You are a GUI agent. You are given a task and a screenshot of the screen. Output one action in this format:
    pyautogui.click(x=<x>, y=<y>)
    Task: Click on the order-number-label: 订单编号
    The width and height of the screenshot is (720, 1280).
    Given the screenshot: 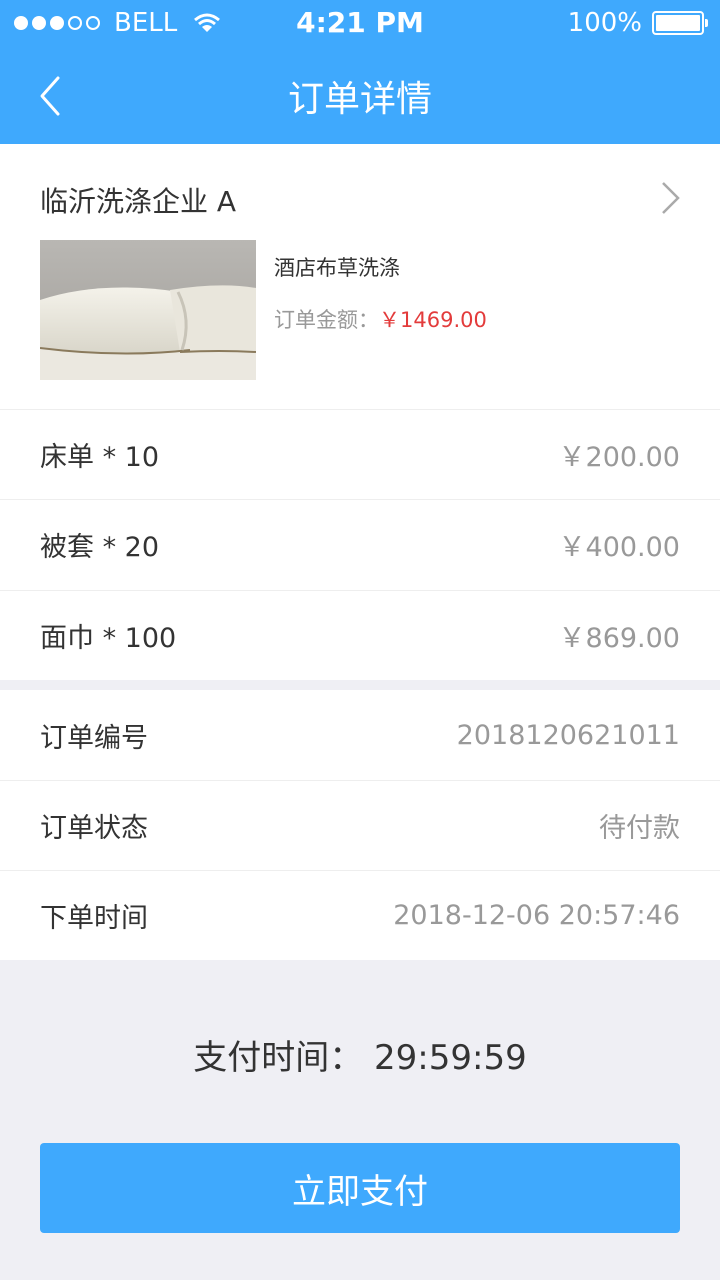 What is the action you would take?
    pyautogui.click(x=94, y=738)
    